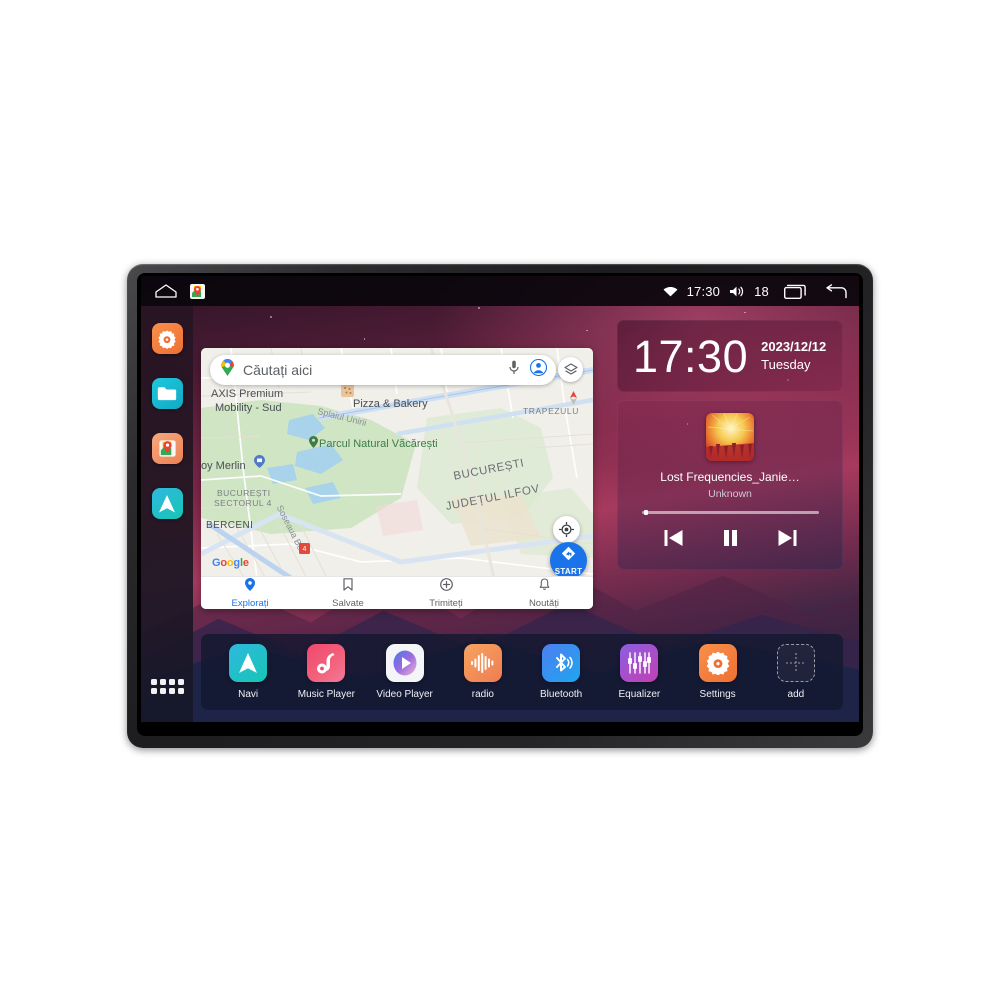  What do you see at coordinates (230, 563) in the screenshot?
I see `google-watermark: Google` at bounding box center [230, 563].